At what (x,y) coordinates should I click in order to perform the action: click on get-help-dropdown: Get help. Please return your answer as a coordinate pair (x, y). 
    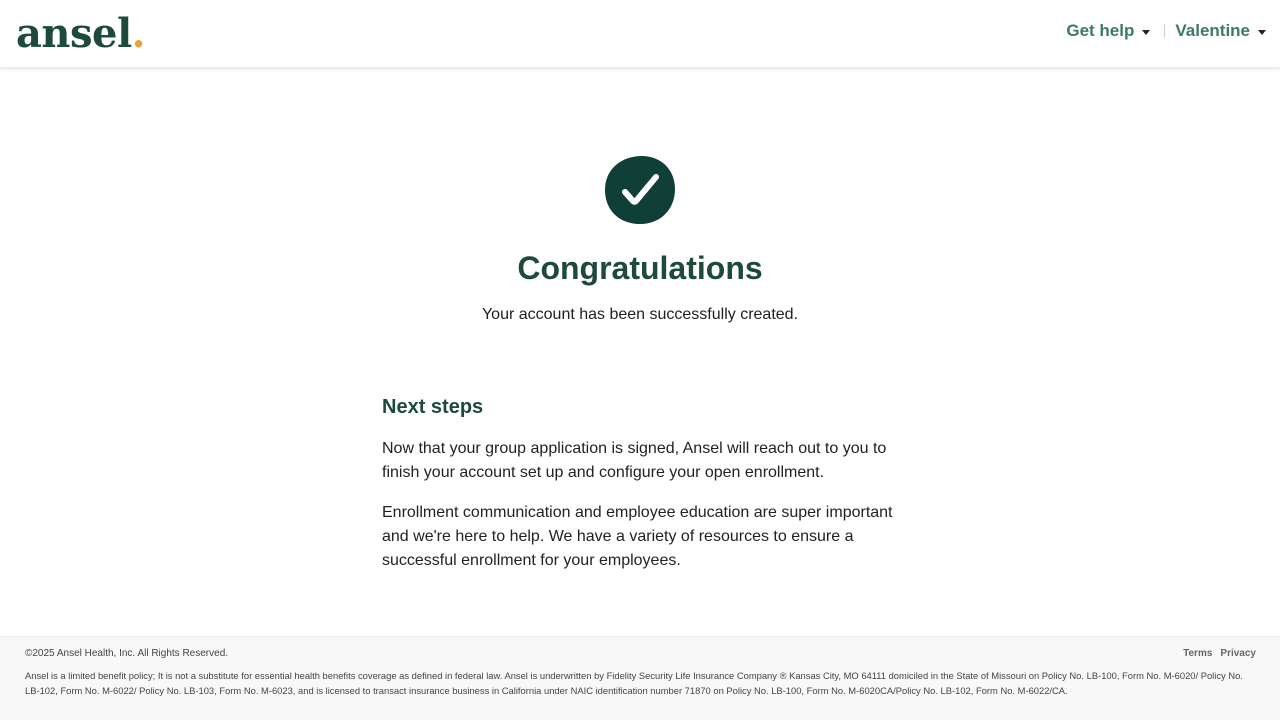
    Looking at the image, I should click on (1108, 31).